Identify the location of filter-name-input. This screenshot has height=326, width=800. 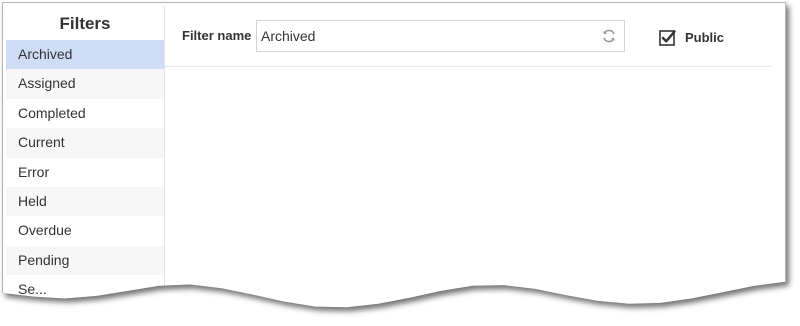
(440, 36).